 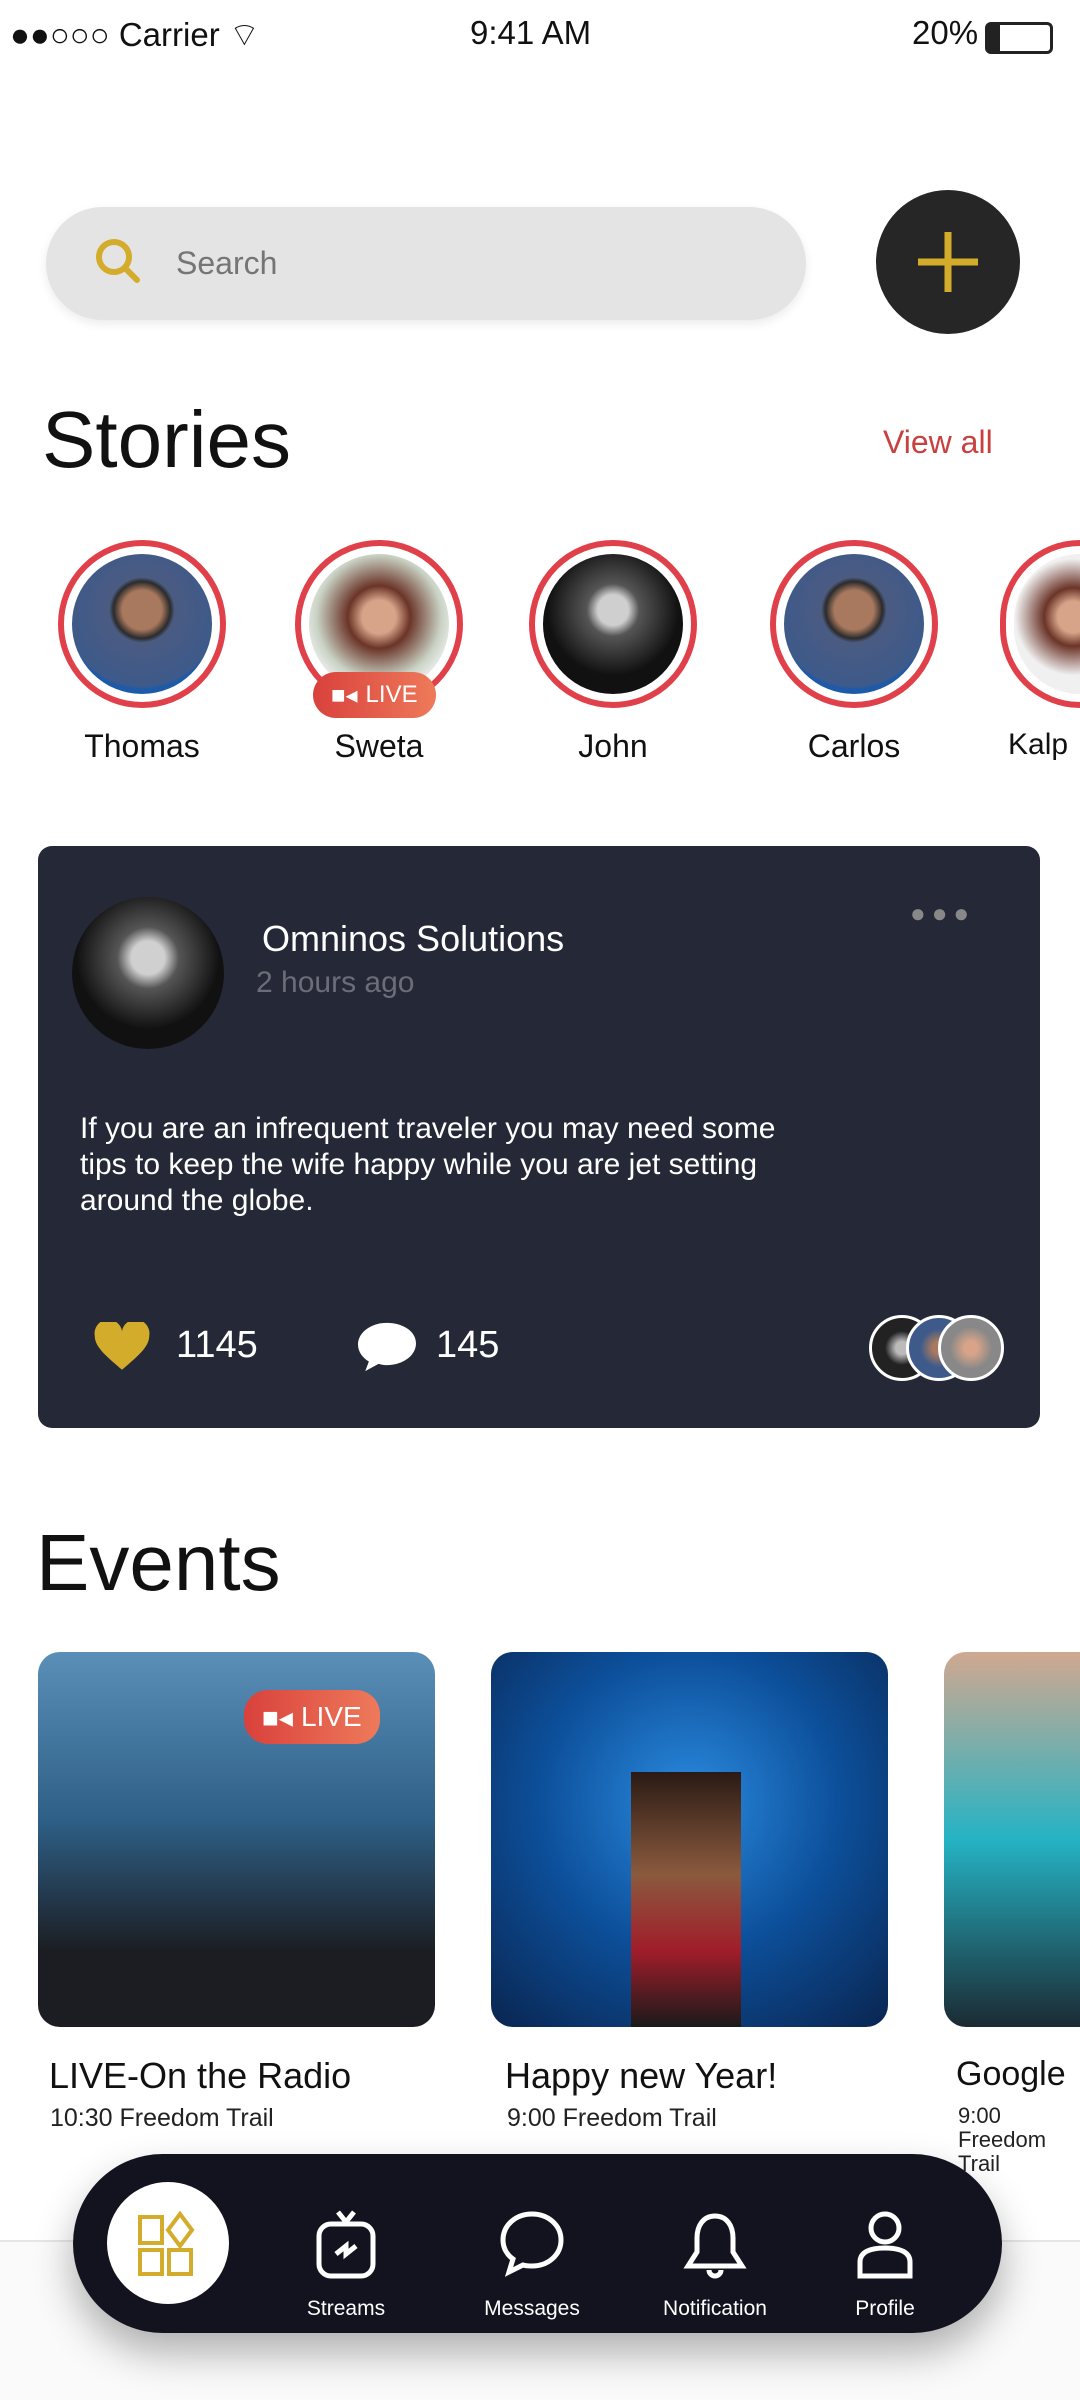 I want to click on plus-icon, so click(x=948, y=262).